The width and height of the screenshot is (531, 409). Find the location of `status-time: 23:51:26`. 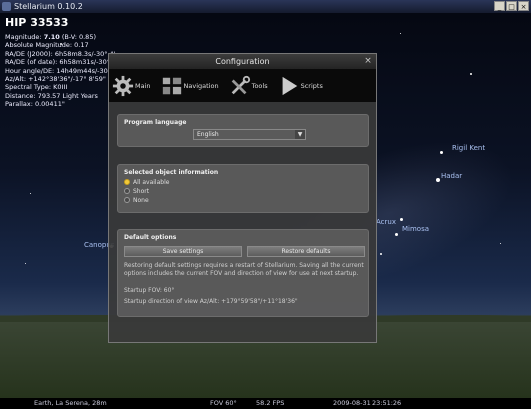

status-time: 23:51:26 is located at coordinates (386, 403).